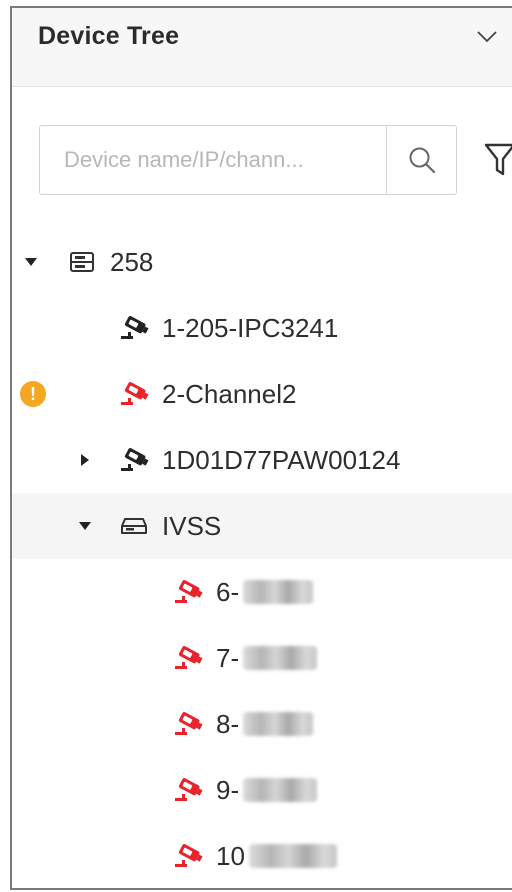 The width and height of the screenshot is (512, 892). Describe the element at coordinates (33, 394) in the screenshot. I see `warning-icon: !` at that location.